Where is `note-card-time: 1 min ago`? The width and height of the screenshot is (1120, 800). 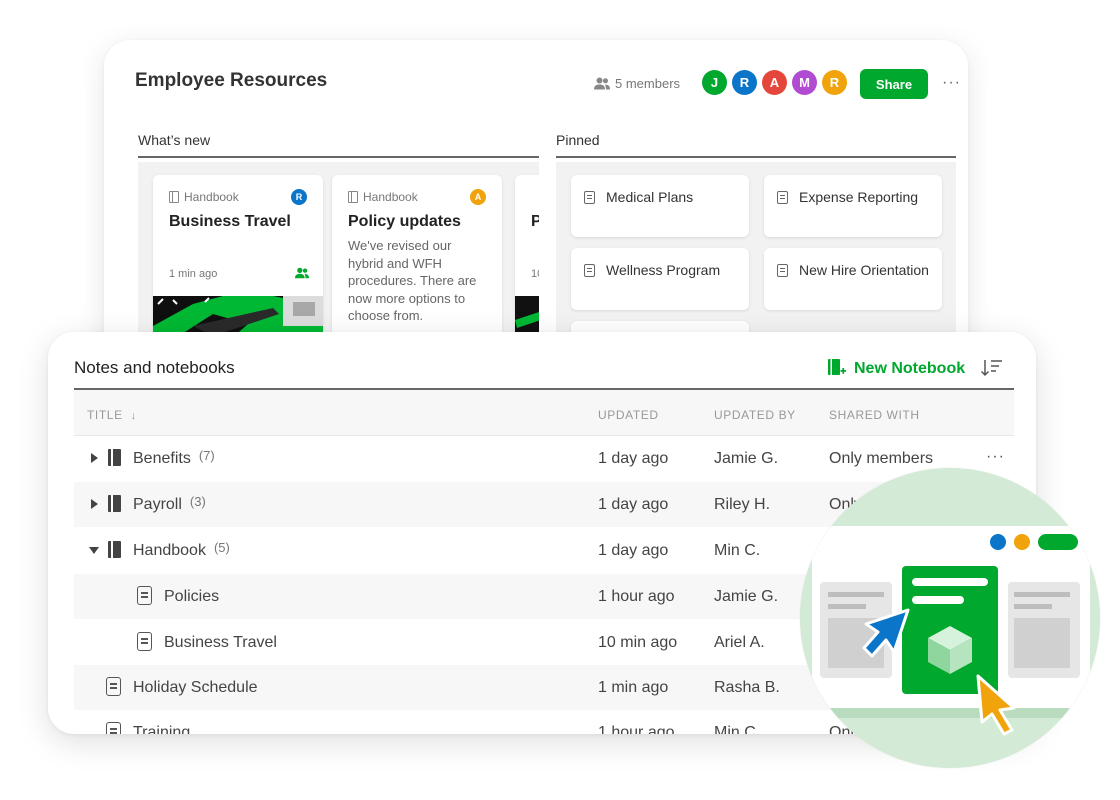
note-card-time: 1 min ago is located at coordinates (193, 274).